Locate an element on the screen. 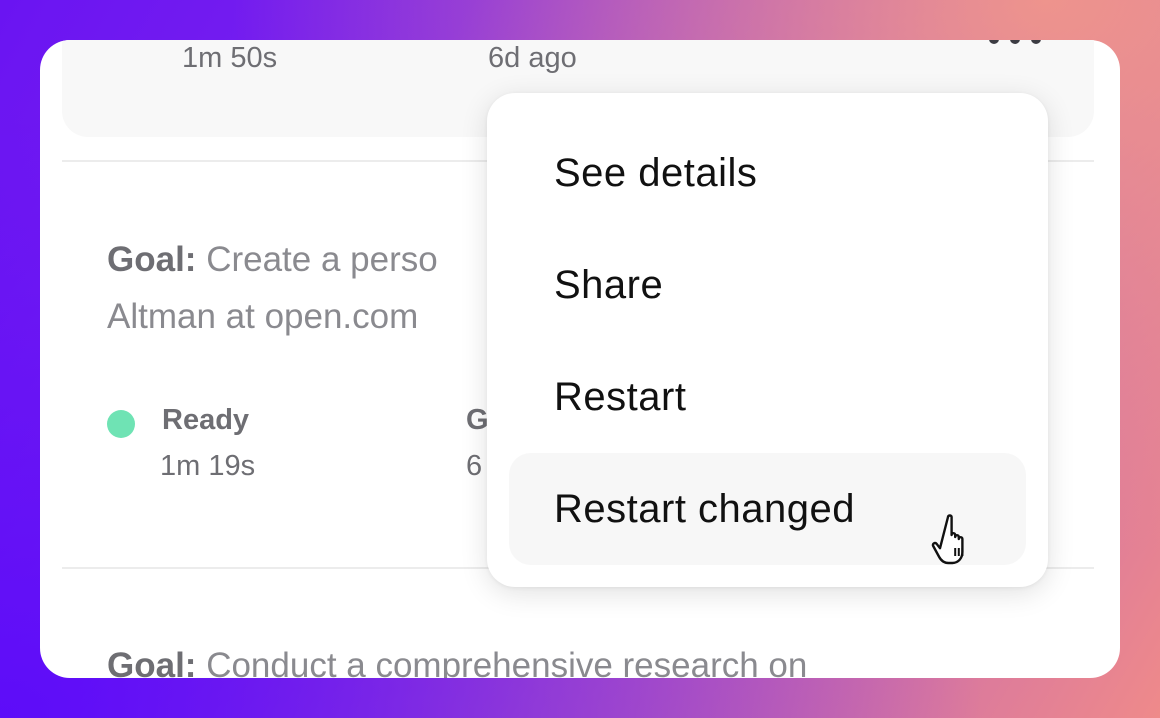 The image size is (1160, 718). task-meta-label: G is located at coordinates (477, 420).